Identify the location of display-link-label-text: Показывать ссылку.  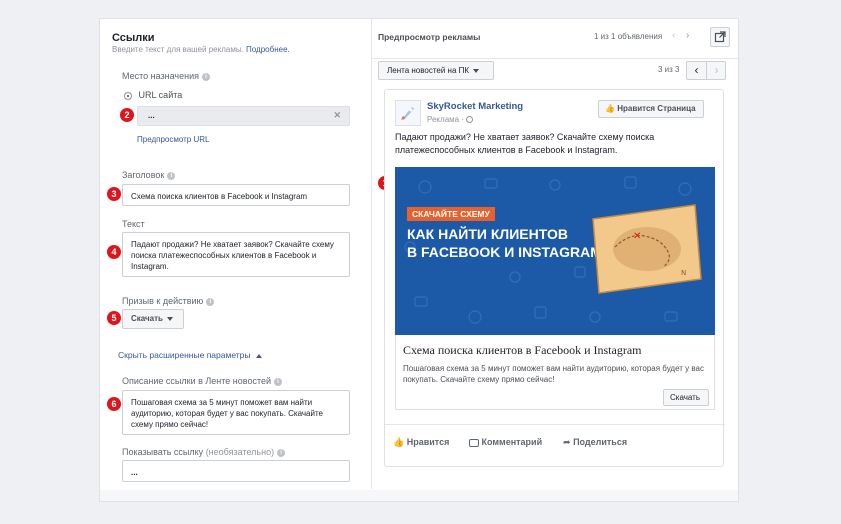
(163, 452).